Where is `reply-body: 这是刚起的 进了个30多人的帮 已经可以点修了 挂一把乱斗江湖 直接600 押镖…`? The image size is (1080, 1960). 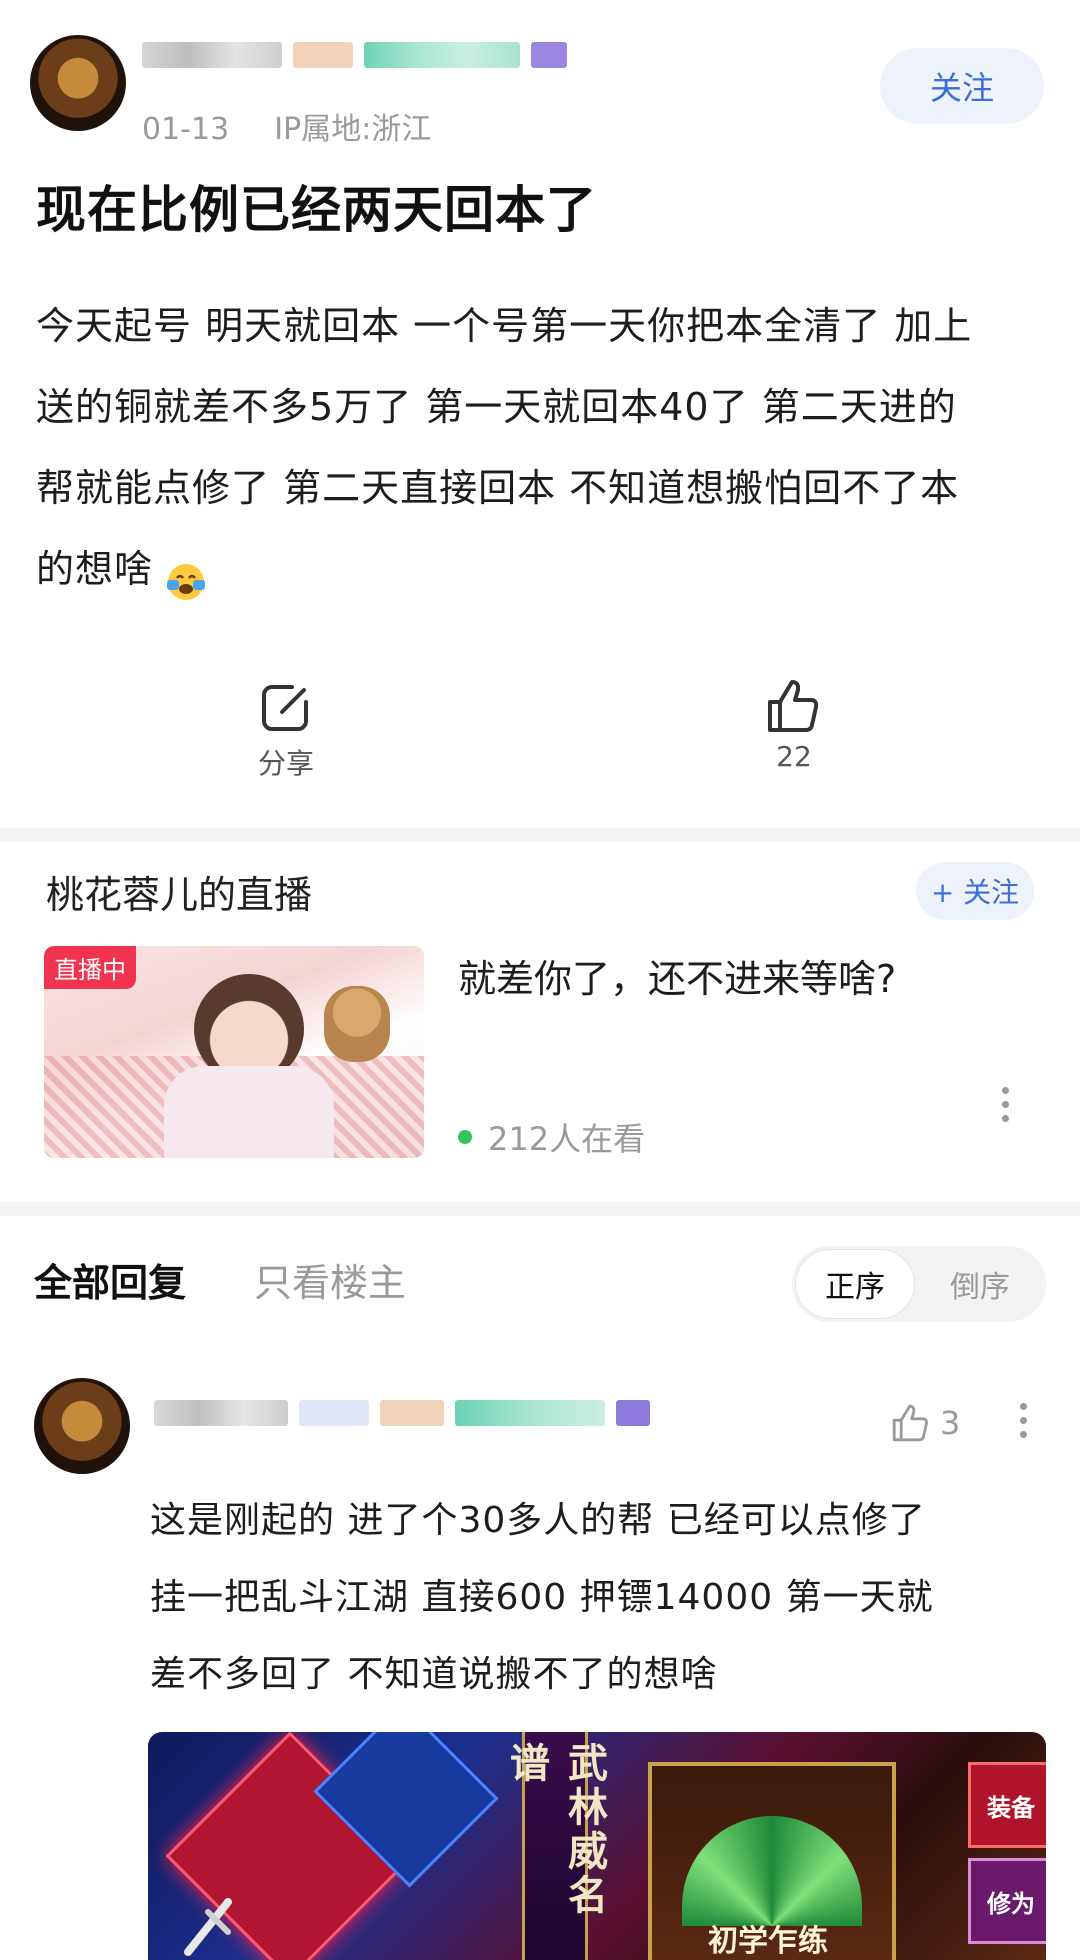 reply-body: 这是刚起的 进了个30多人的帮 已经可以点修了 挂一把乱斗江湖 直接600 押镖… is located at coordinates (600, 1597).